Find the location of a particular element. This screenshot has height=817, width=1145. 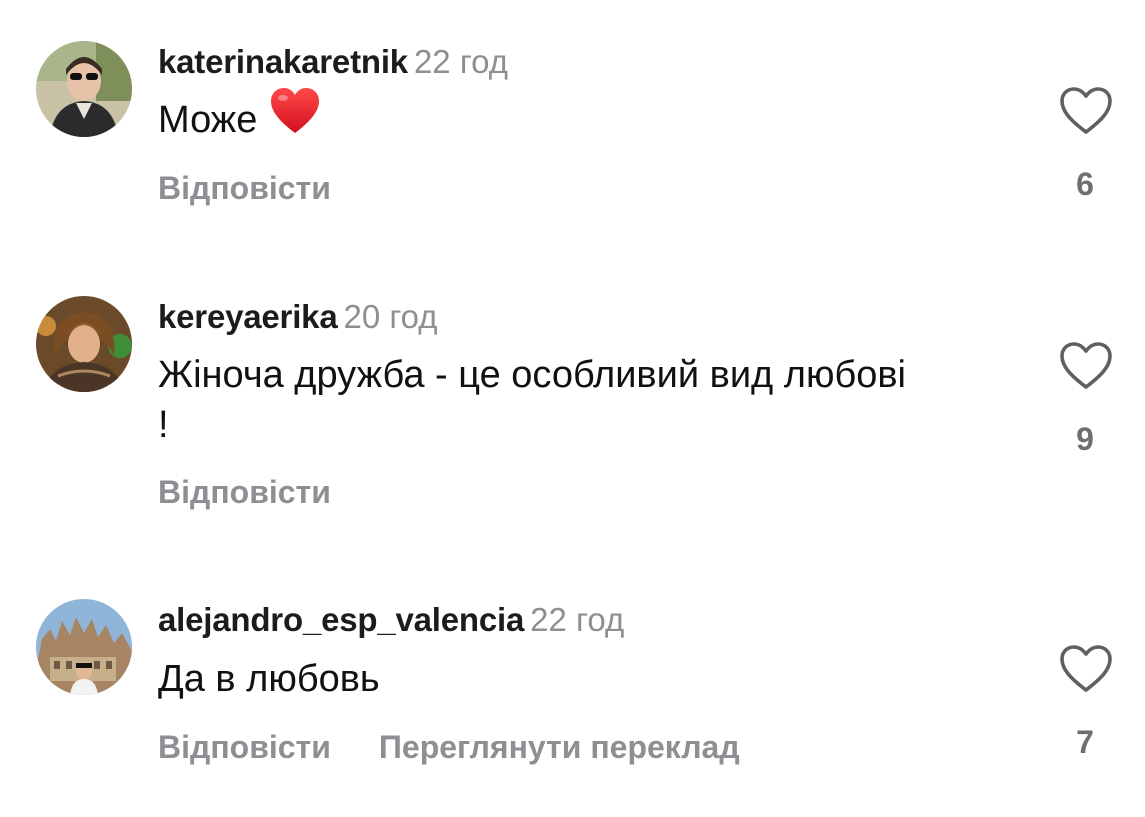

user-avatar-icon is located at coordinates (84, 647).